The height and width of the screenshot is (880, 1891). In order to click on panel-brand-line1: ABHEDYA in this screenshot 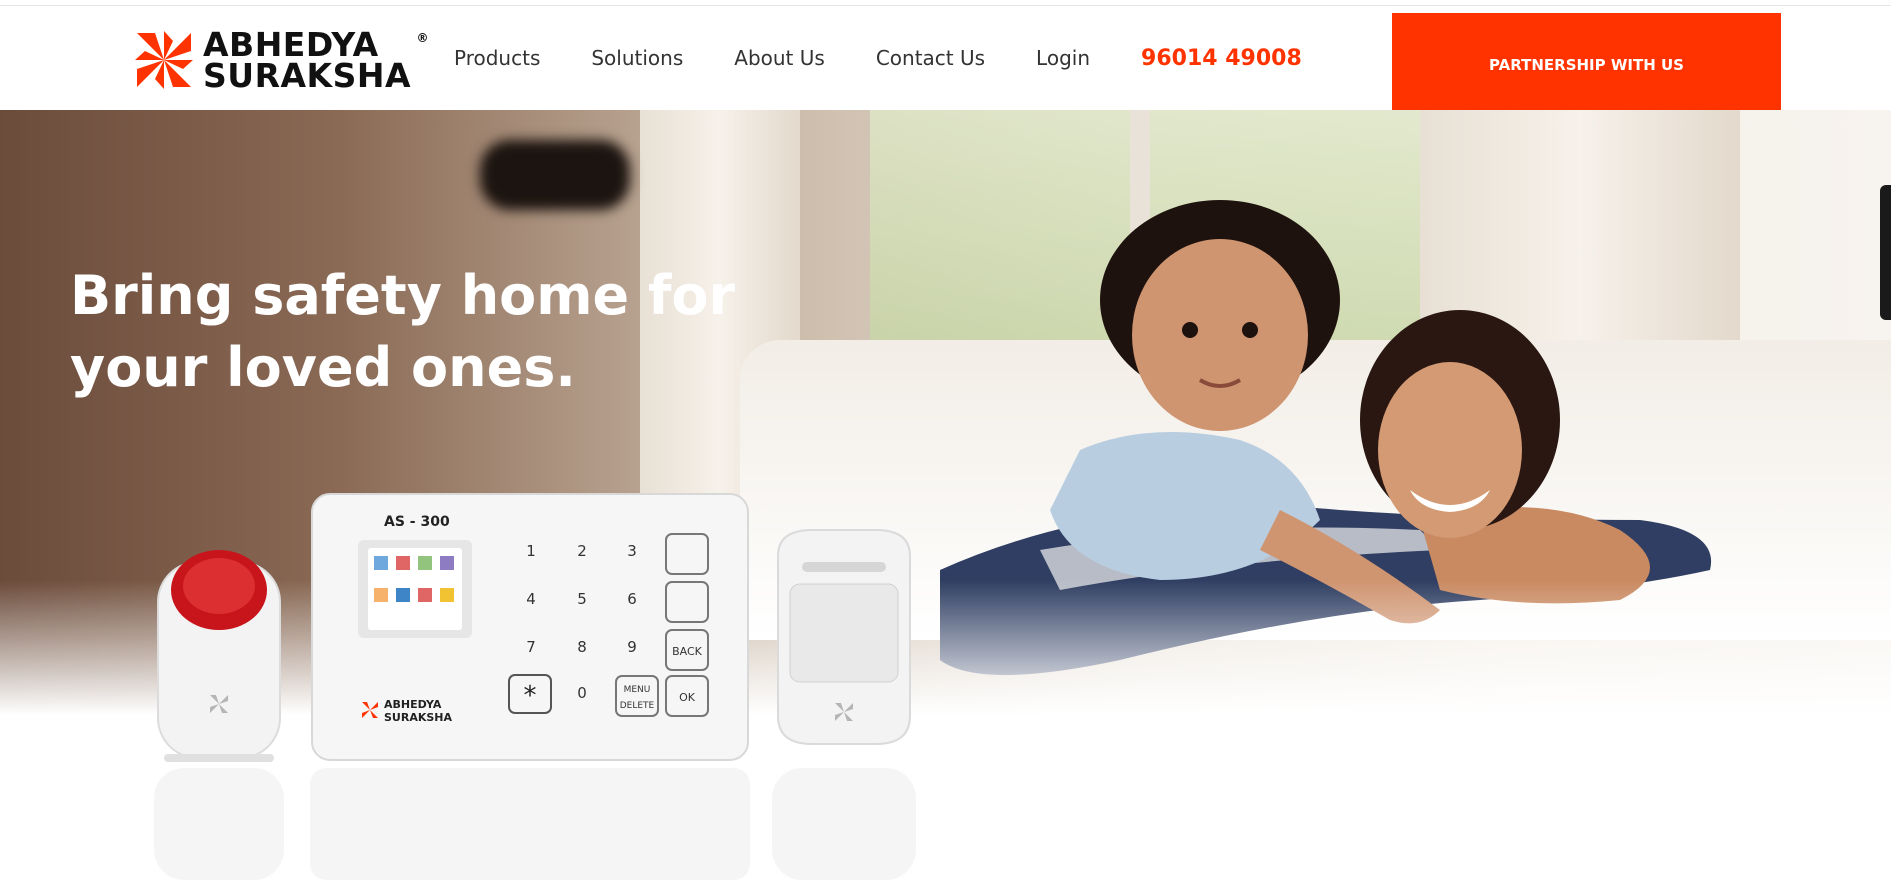, I will do `click(413, 704)`.